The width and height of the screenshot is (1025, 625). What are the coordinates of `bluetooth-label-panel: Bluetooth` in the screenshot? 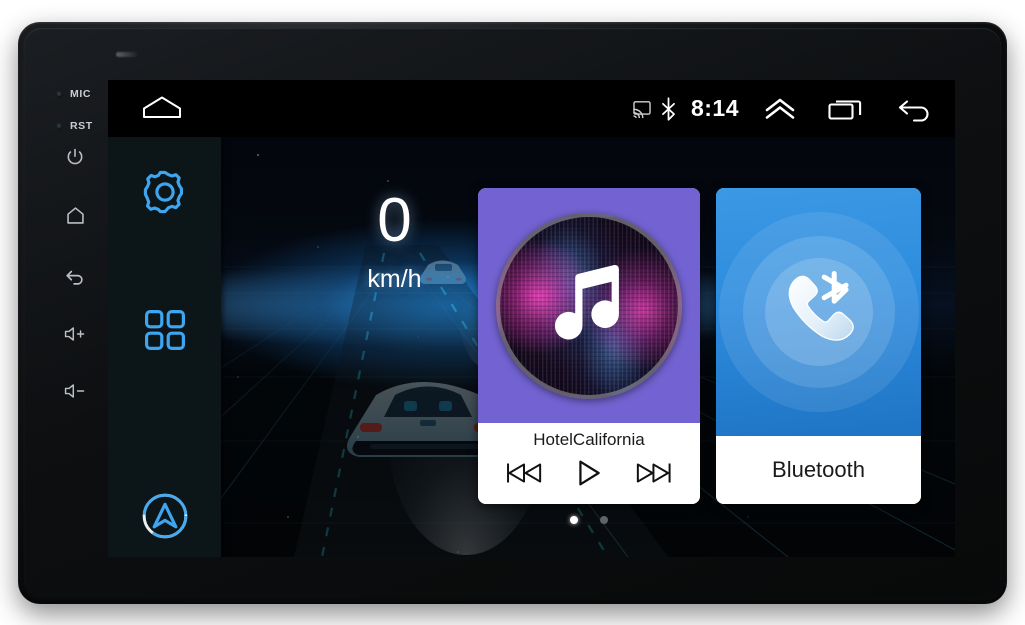 It's located at (818, 470).